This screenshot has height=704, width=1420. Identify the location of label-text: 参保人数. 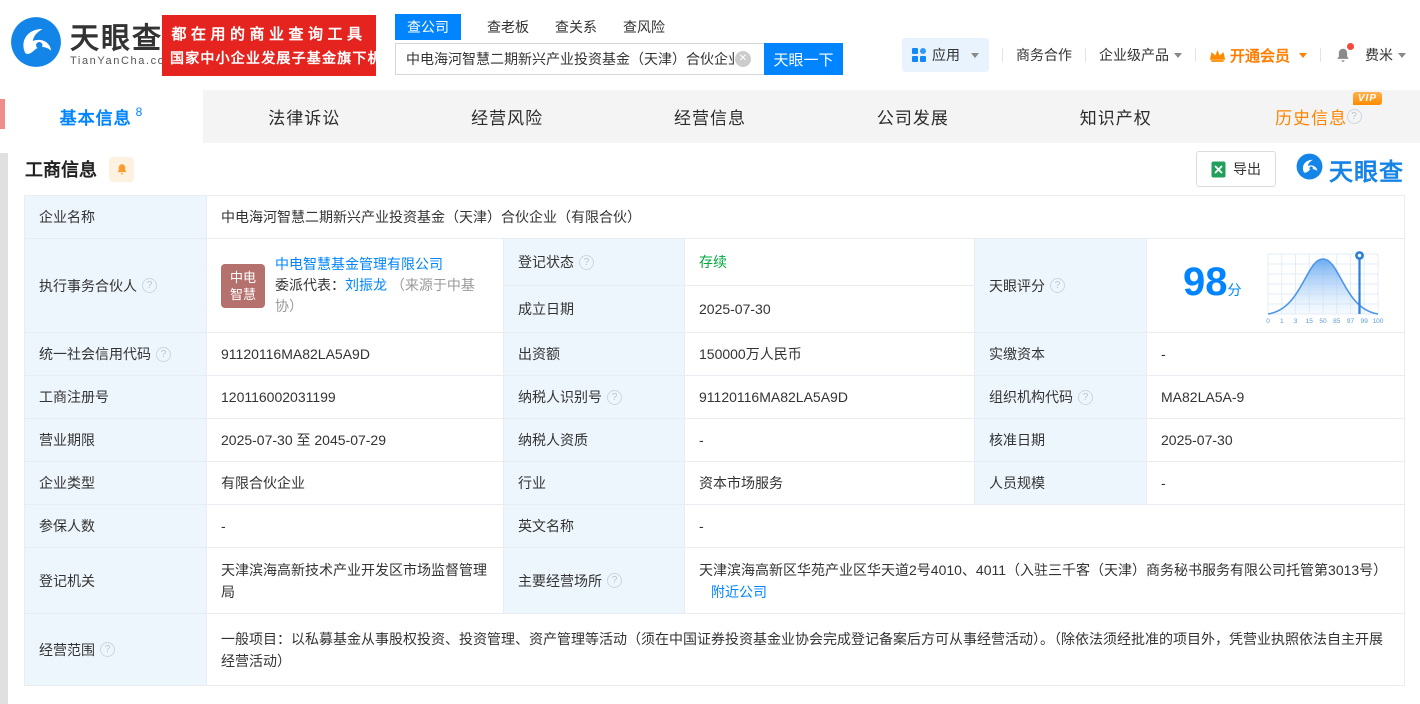
(67, 526).